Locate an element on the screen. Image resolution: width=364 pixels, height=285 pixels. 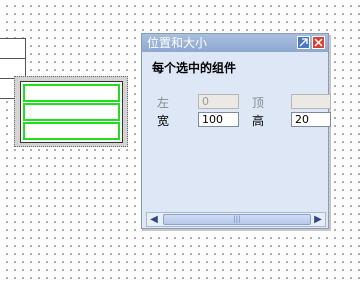
height-field: 20 is located at coordinates (311, 119).